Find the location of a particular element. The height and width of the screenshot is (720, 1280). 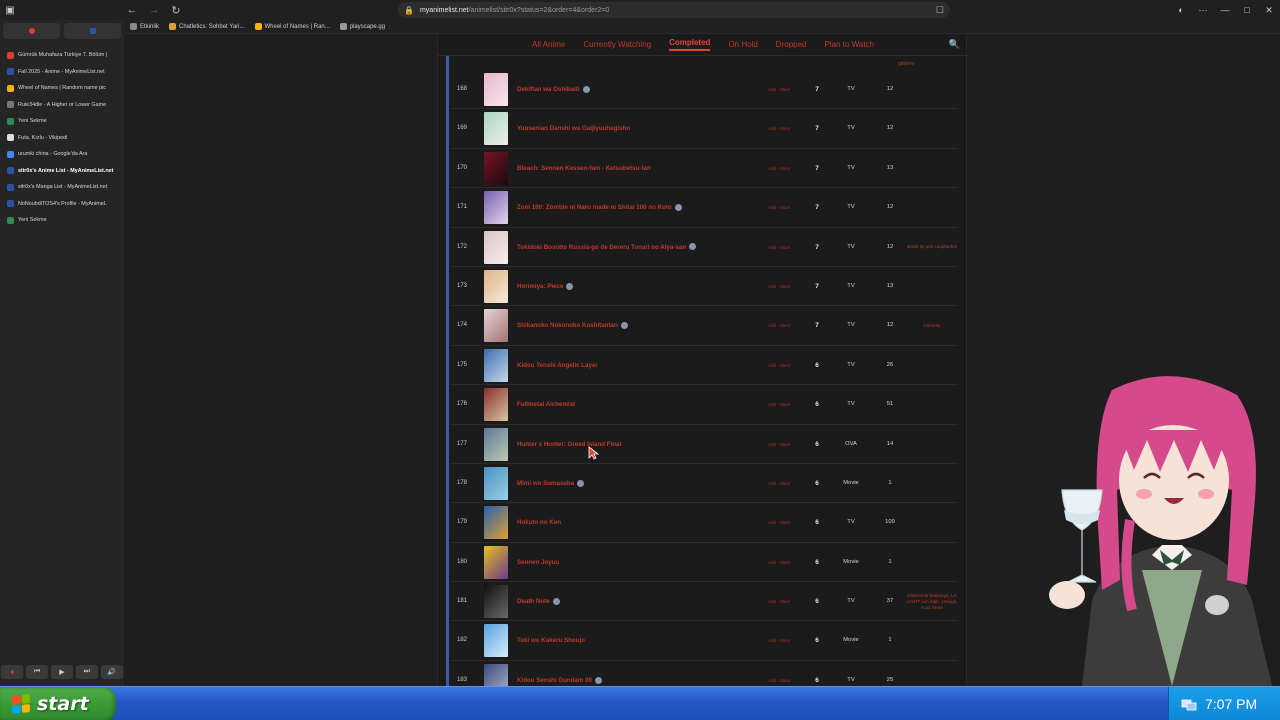

sidebar-tab: Fall 2025 - Anime - MyAnimeList.net is located at coordinates (62, 72).